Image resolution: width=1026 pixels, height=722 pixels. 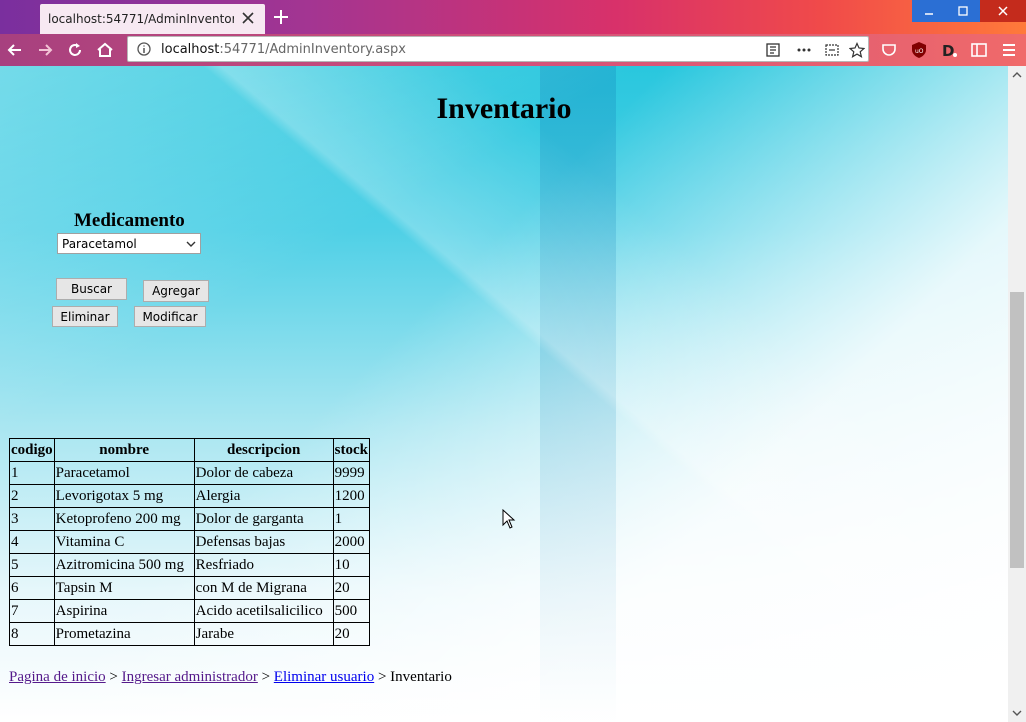 What do you see at coordinates (263, 634) in the screenshot?
I see `cell-descripcion: Jarabe` at bounding box center [263, 634].